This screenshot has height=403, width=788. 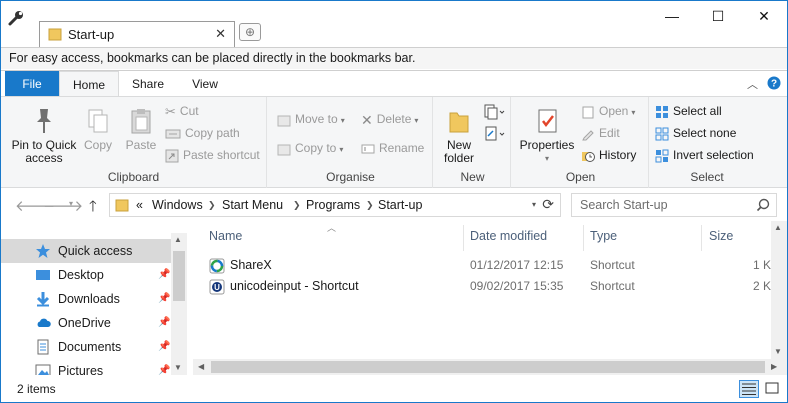 What do you see at coordinates (217, 287) in the screenshot?
I see `svg-text: U` at bounding box center [217, 287].